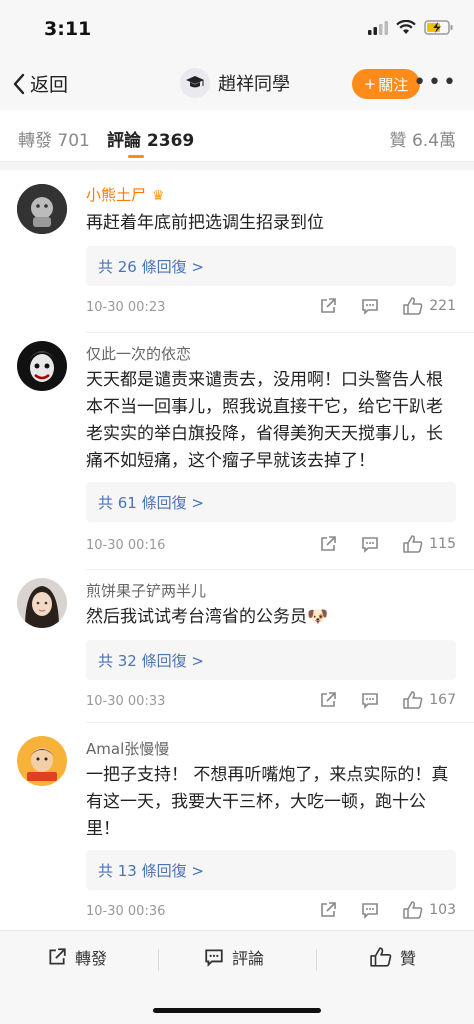 Image resolution: width=474 pixels, height=1024 pixels. I want to click on like-button: 103, so click(429, 910).